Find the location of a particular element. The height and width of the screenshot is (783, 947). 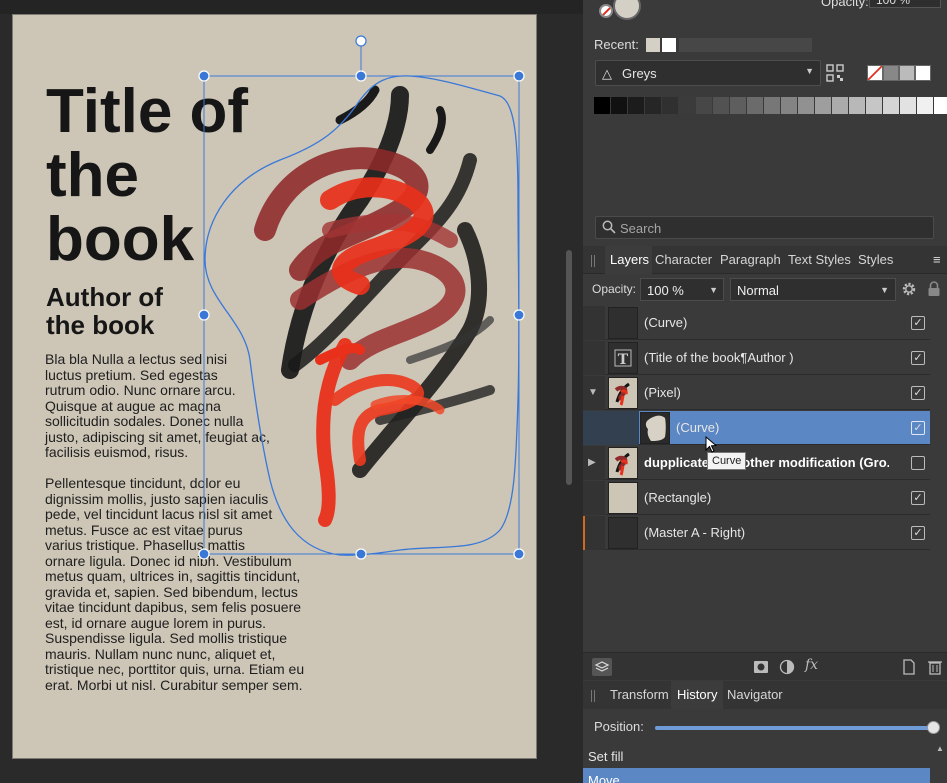

canvas-vertical-scrollbar is located at coordinates (569, 367).